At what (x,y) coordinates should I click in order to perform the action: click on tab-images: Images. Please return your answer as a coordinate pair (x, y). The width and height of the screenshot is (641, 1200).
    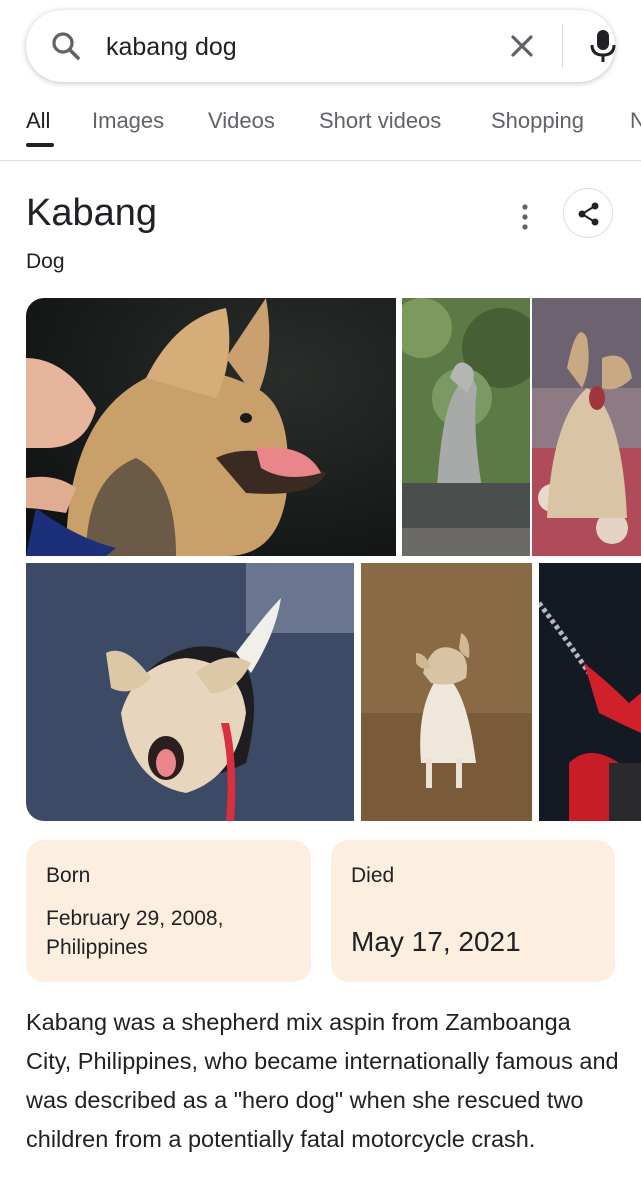
    Looking at the image, I should click on (128, 121).